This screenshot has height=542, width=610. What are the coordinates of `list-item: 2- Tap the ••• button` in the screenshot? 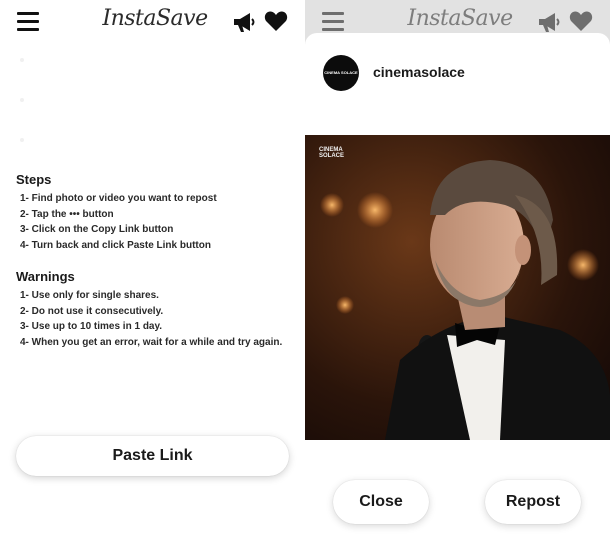 It's located at (67, 214).